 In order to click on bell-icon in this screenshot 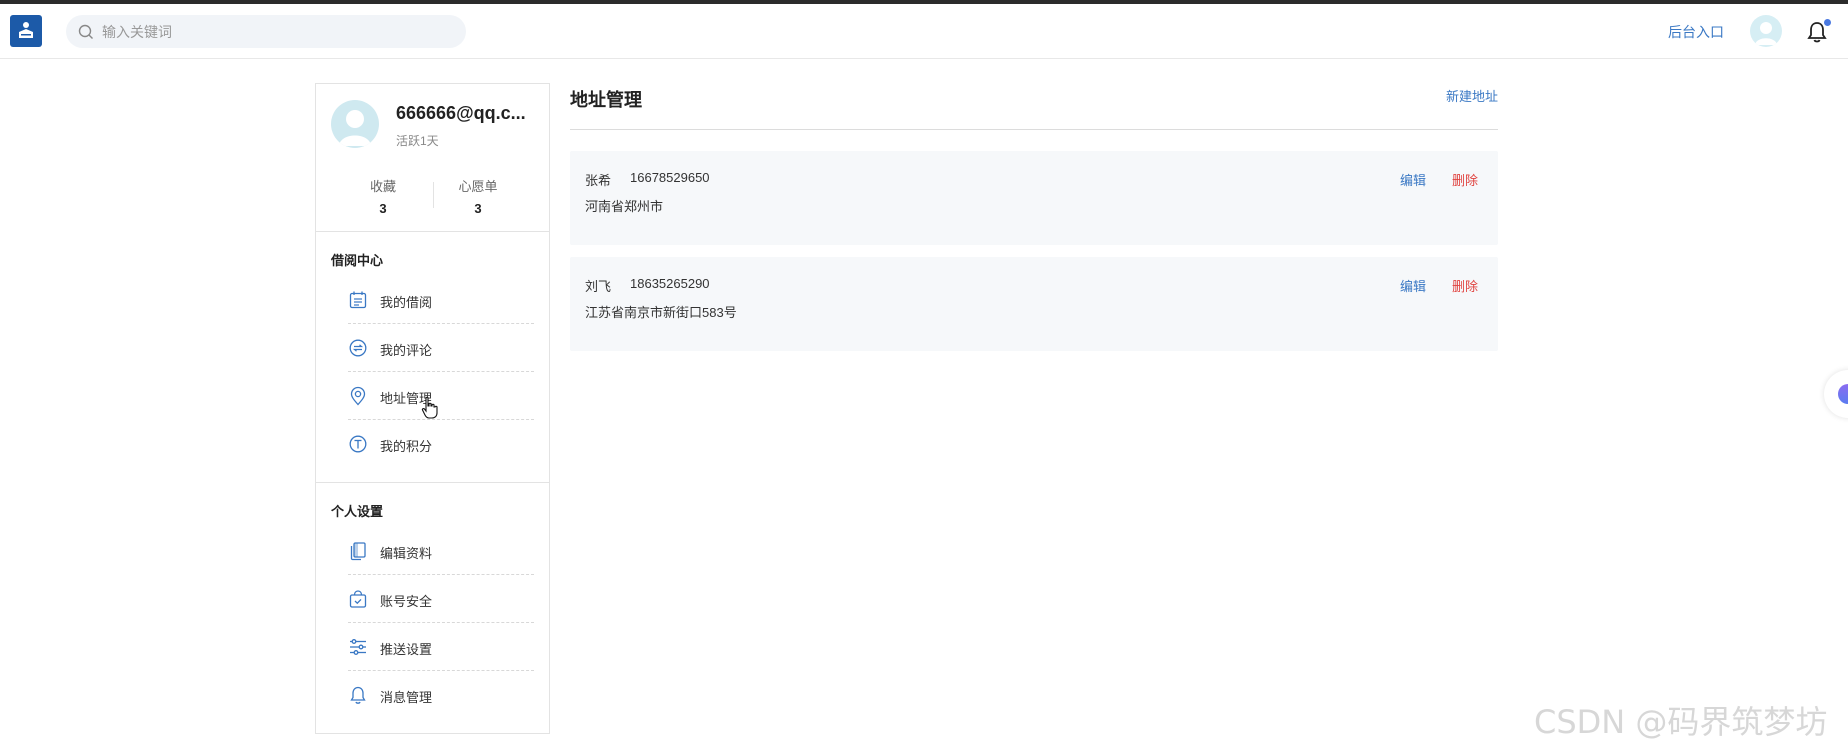, I will do `click(358, 695)`.